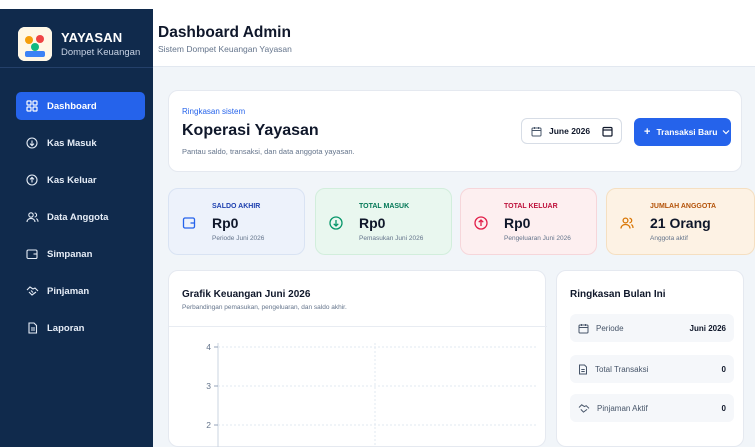 The height and width of the screenshot is (447, 755). I want to click on new-transaction-button: + Transaksi Baru, so click(682, 132).